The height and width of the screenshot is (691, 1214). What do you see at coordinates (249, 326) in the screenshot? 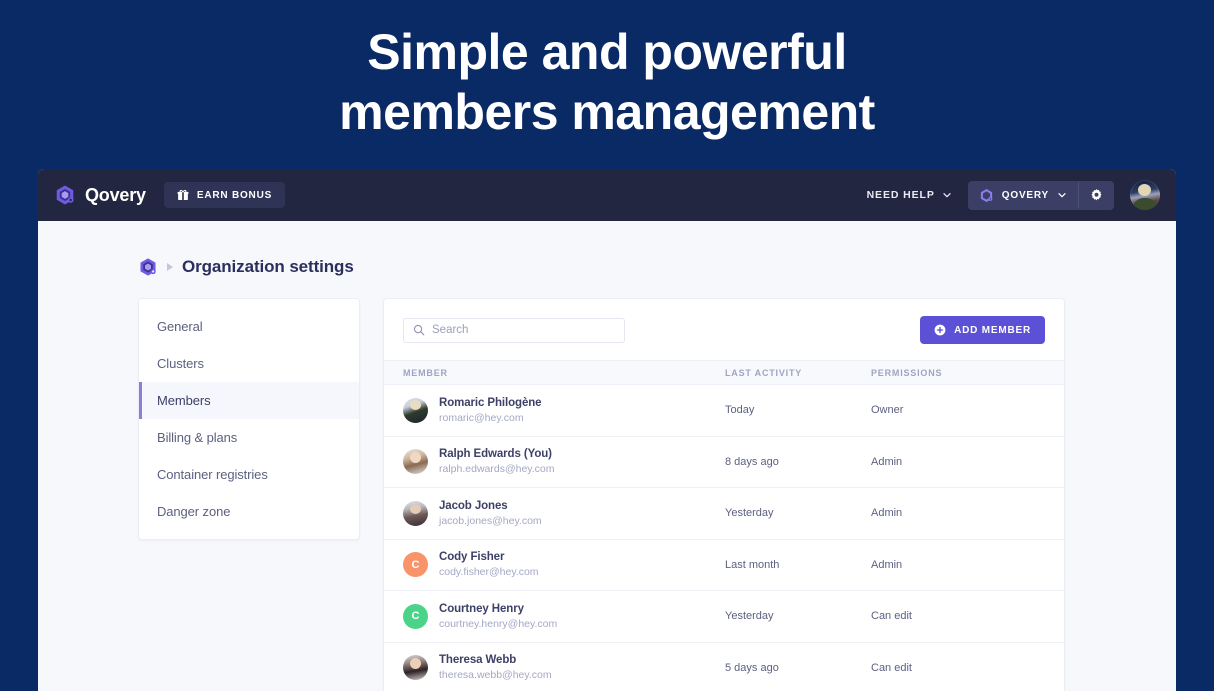
I see `sidebar-item-general: General` at bounding box center [249, 326].